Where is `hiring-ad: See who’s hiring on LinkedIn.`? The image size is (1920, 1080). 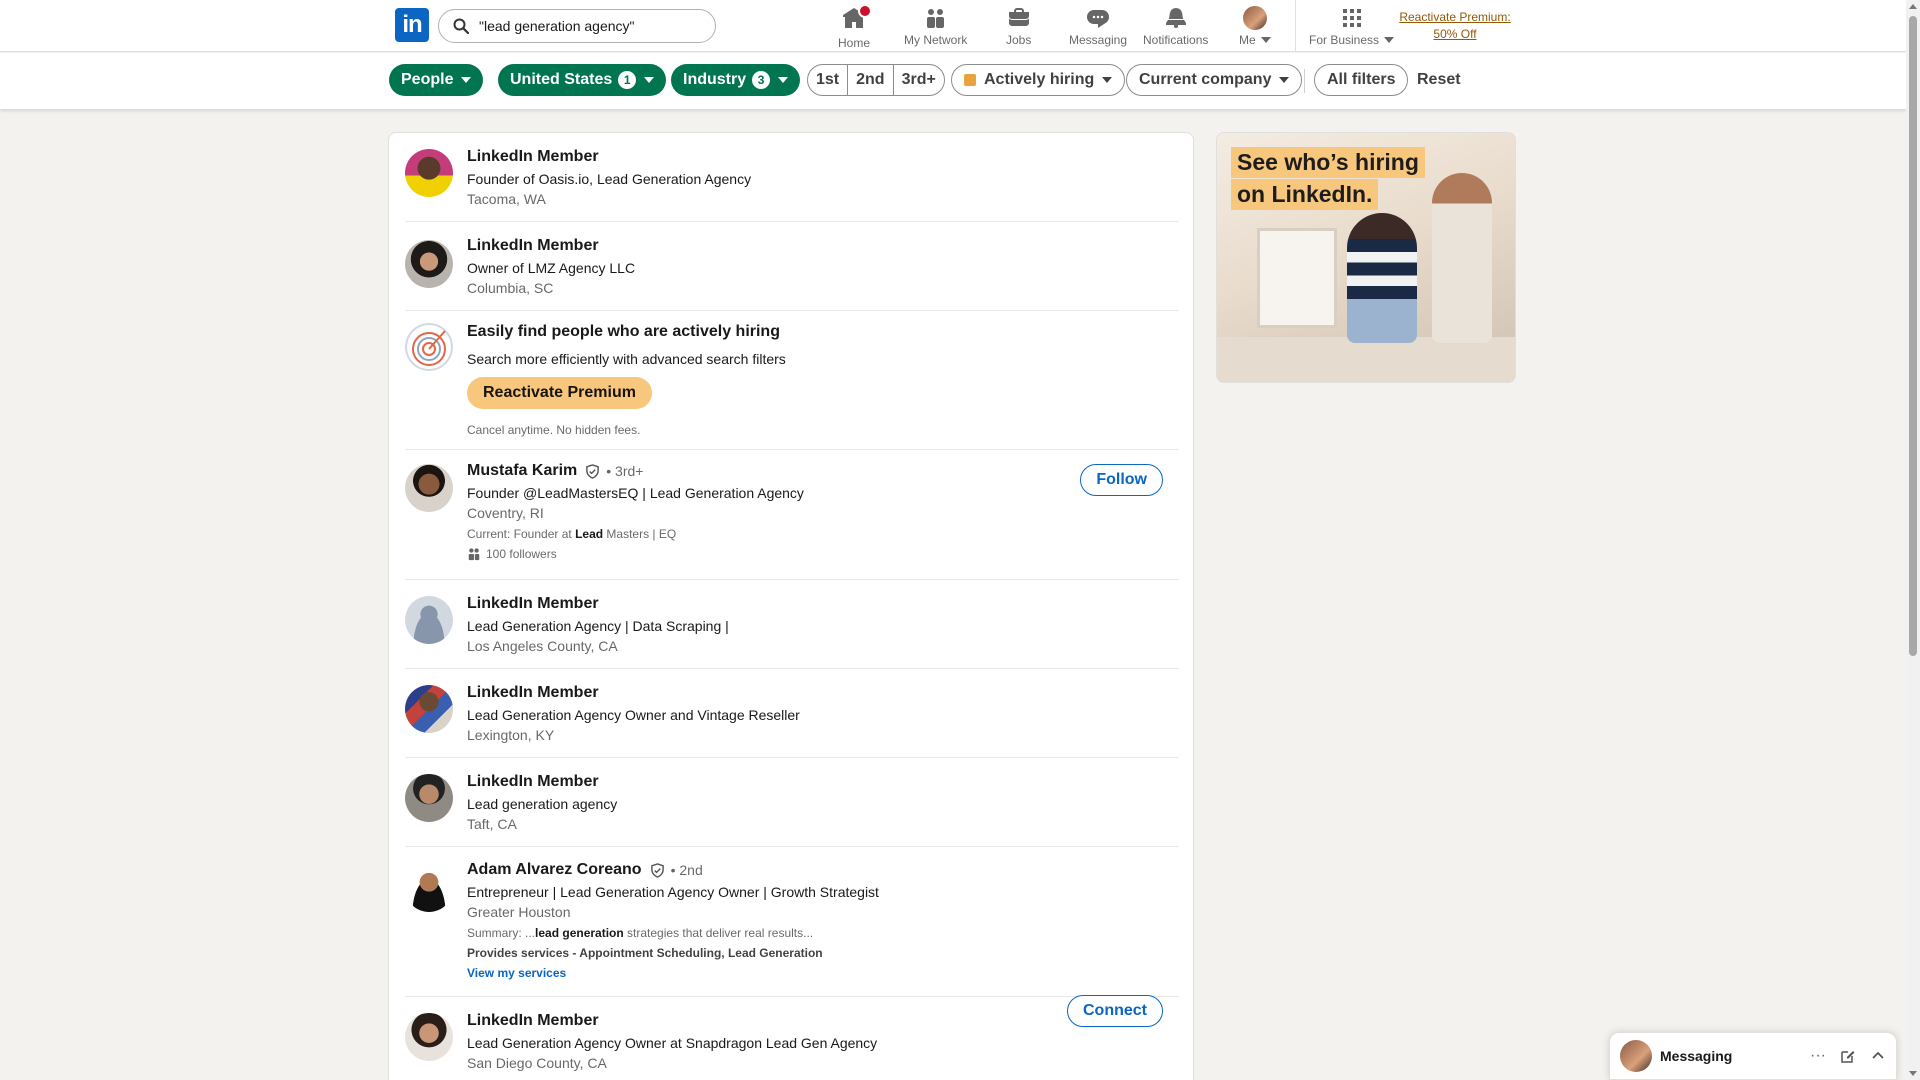 hiring-ad: See who’s hiring on LinkedIn. is located at coordinates (1366, 257).